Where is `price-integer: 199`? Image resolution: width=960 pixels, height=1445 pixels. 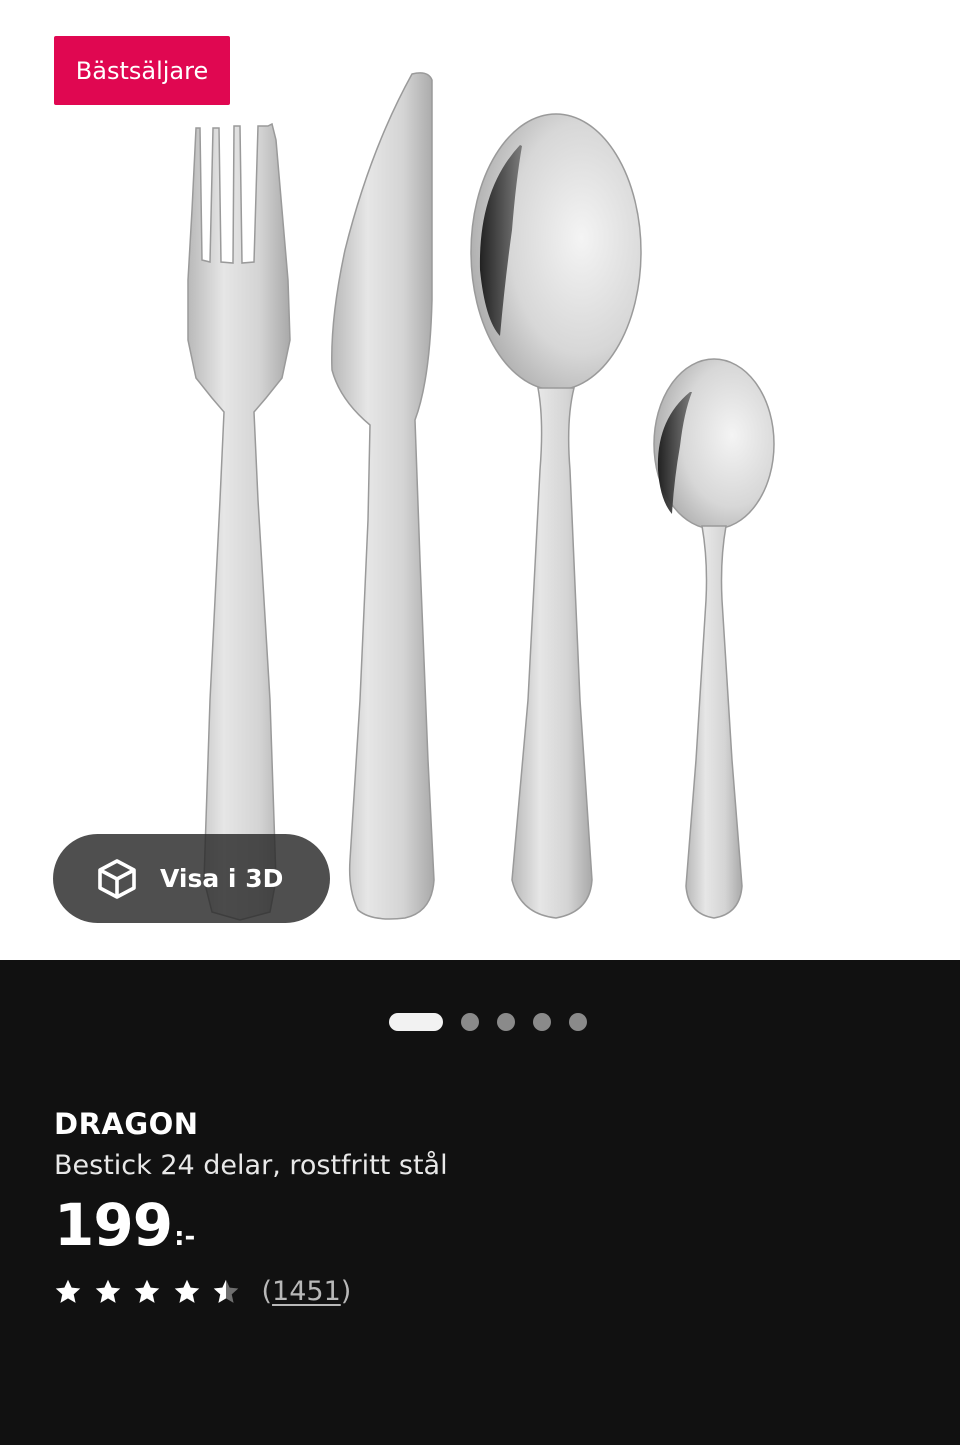
price-integer: 199 is located at coordinates (113, 1225).